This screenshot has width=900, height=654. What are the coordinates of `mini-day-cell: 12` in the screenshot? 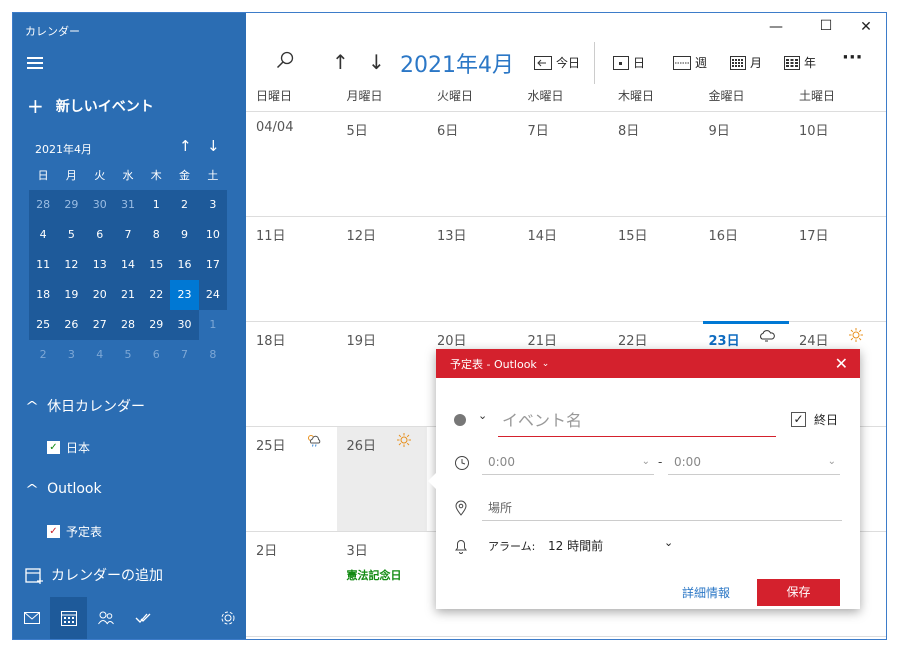 It's located at (71, 265).